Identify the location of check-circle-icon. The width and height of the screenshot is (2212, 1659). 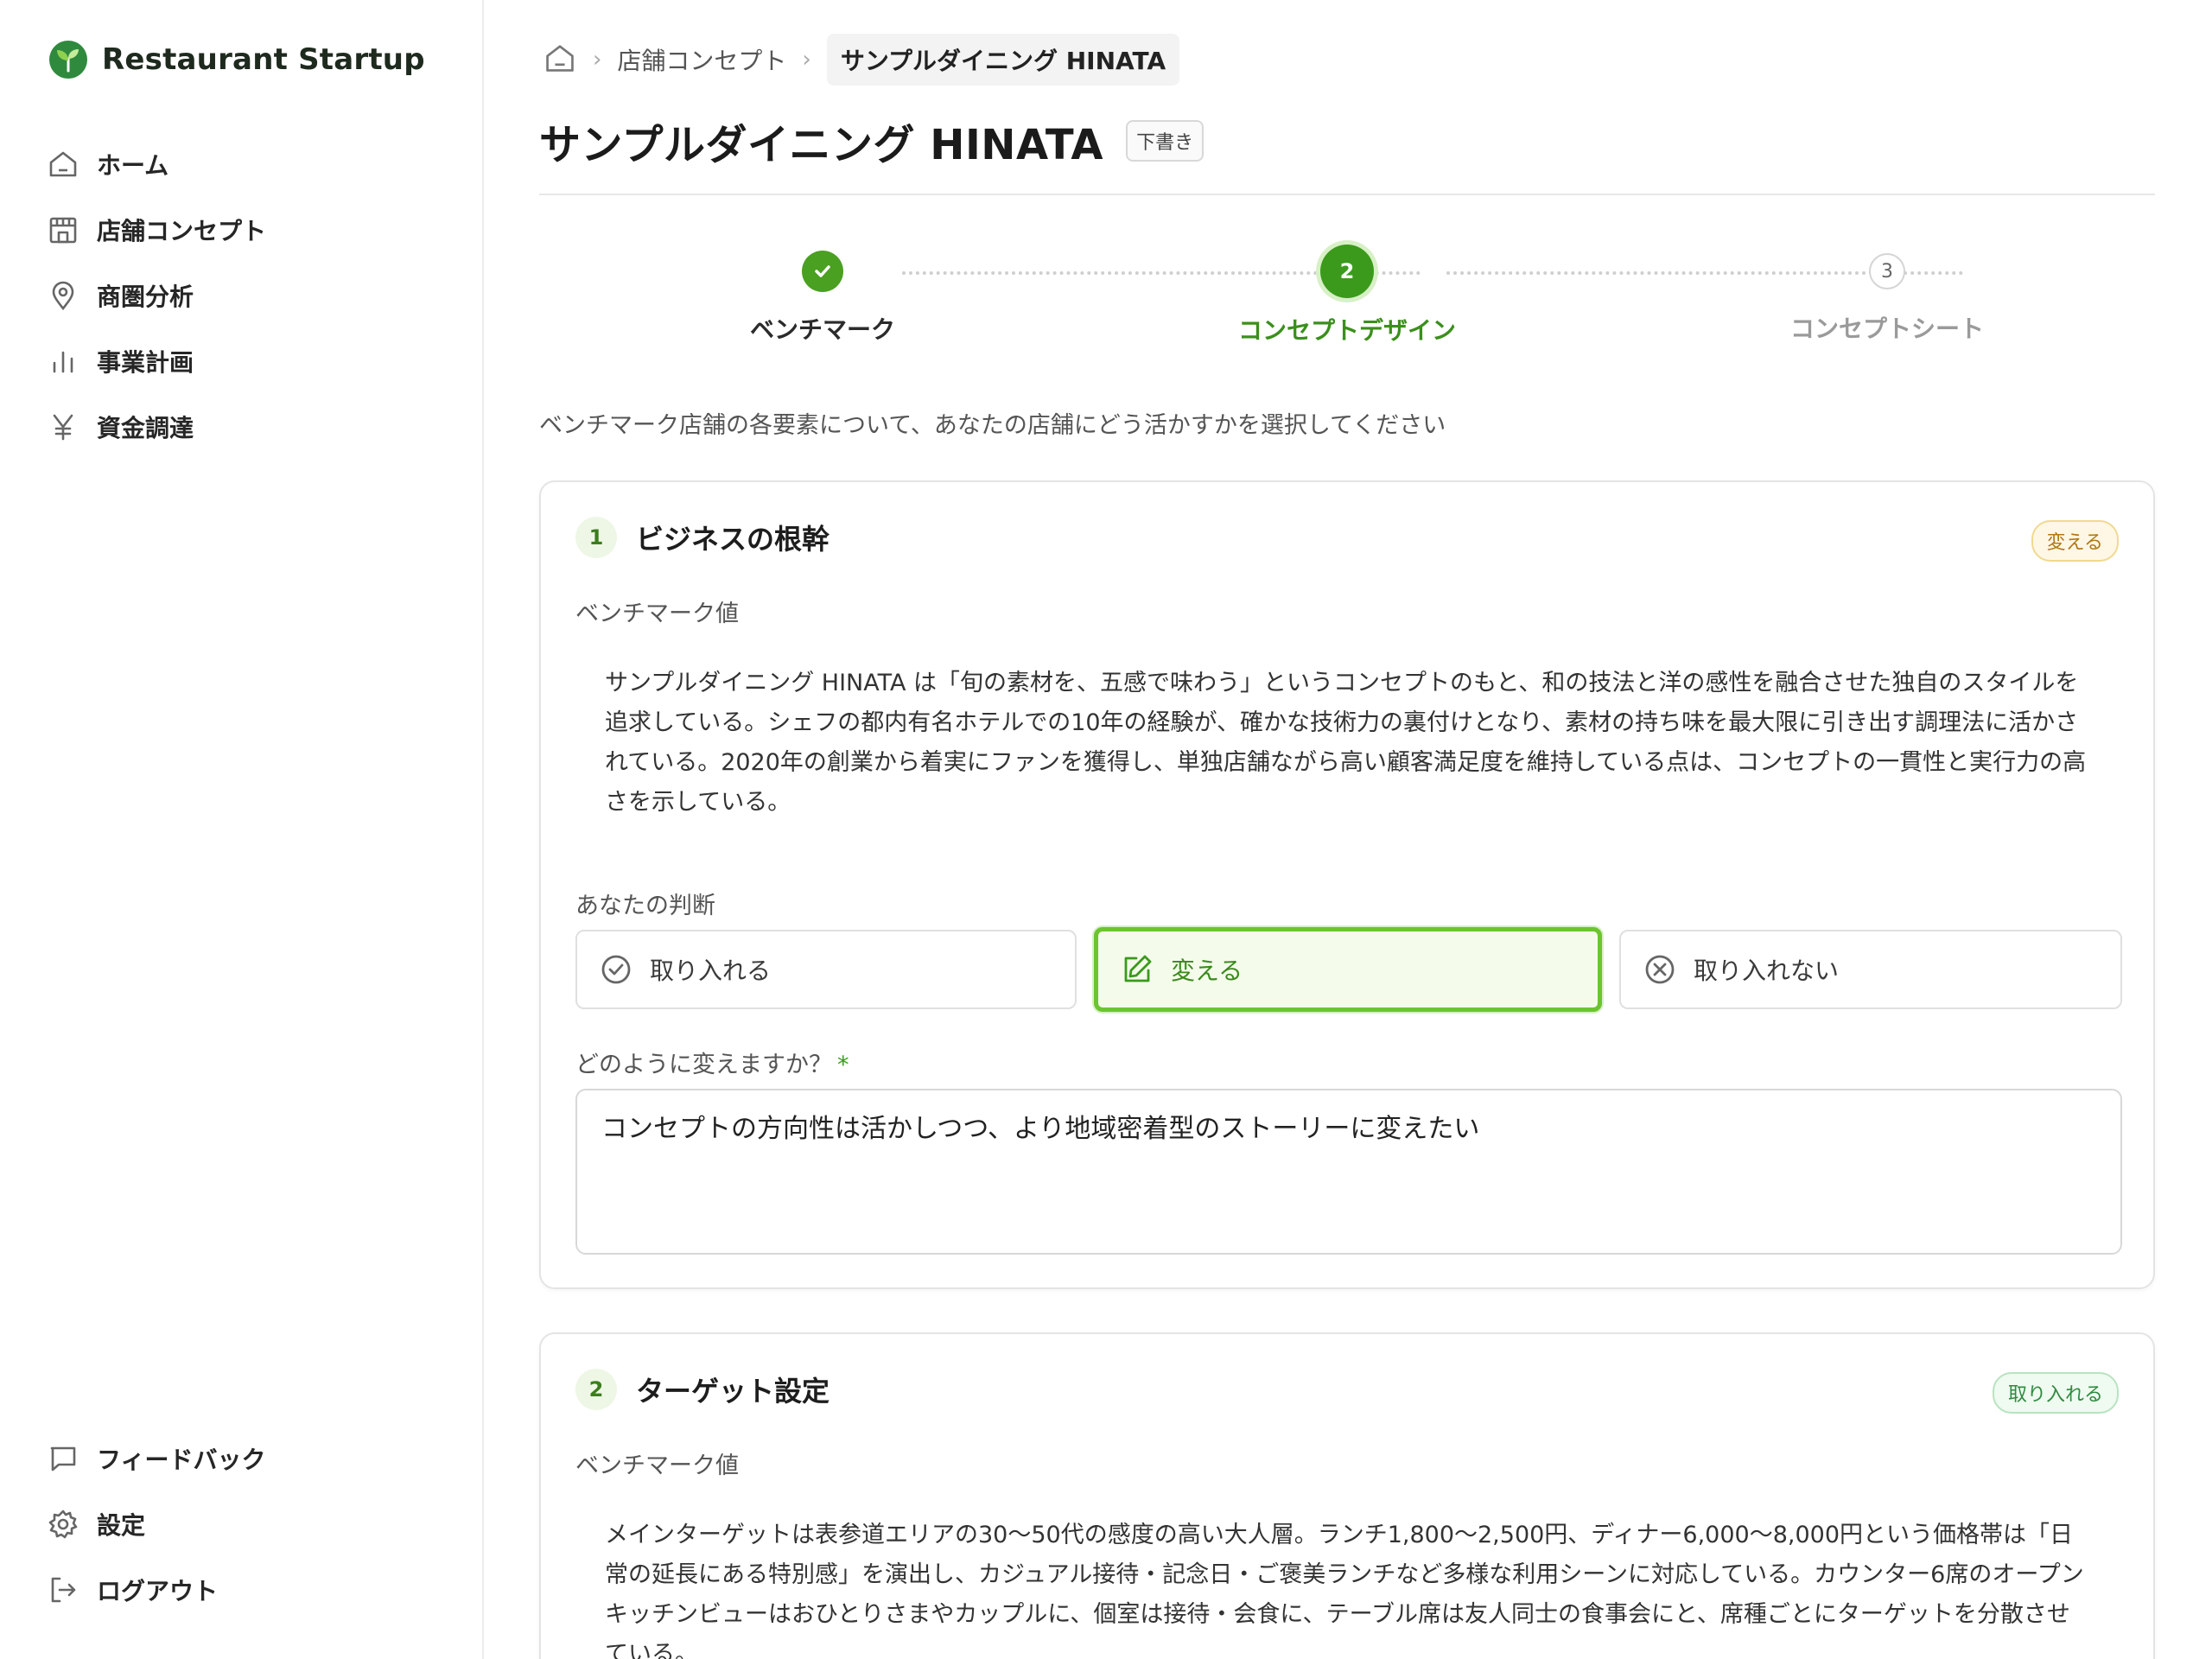
(616, 969).